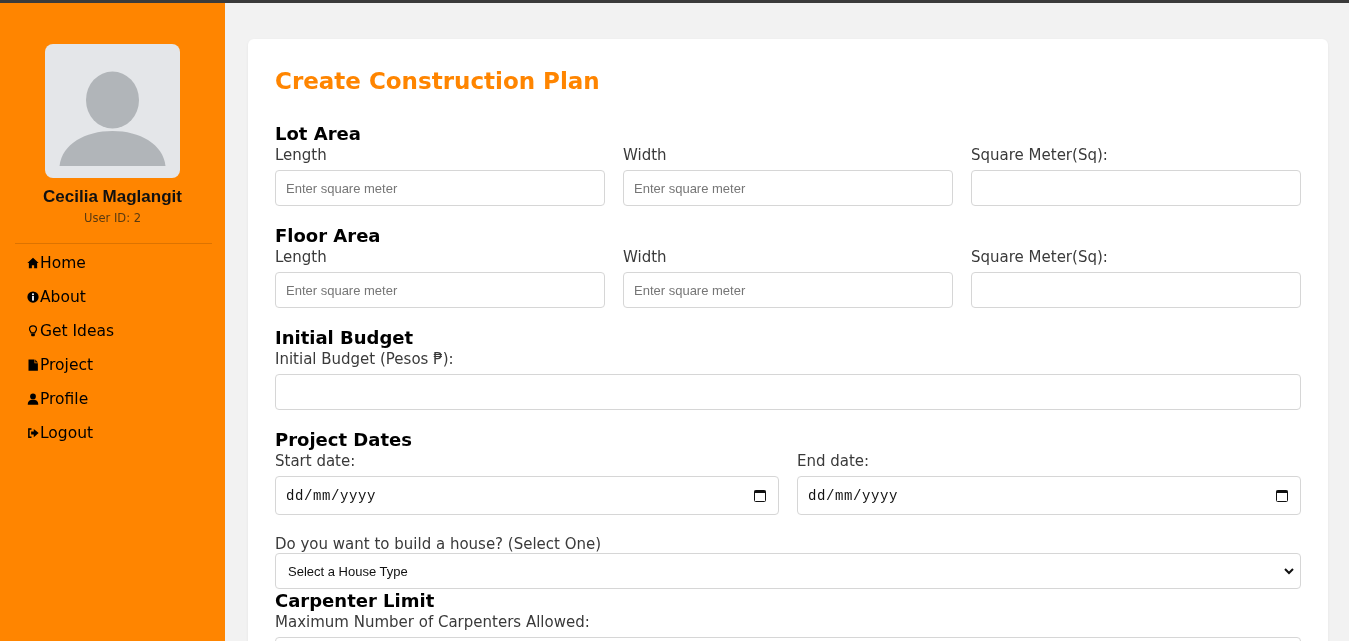 The width and height of the screenshot is (1349, 641). Describe the element at coordinates (316, 461) in the screenshot. I see `field-label: Start date:` at that location.